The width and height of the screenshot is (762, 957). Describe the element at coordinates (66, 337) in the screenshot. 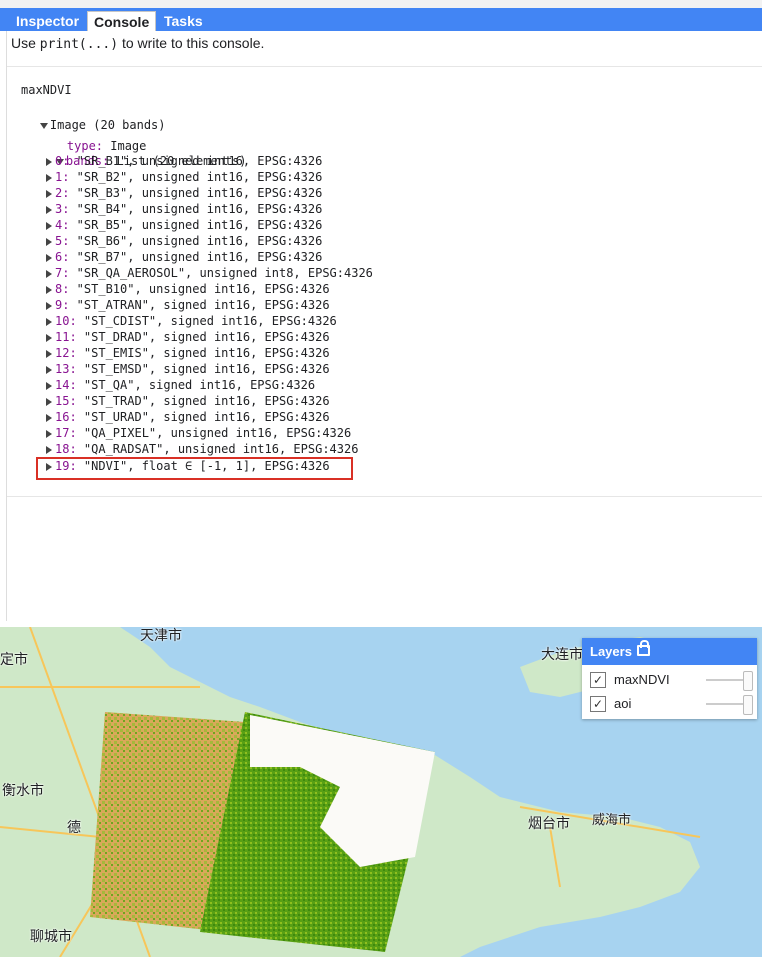

I see `band-index: 11:` at that location.